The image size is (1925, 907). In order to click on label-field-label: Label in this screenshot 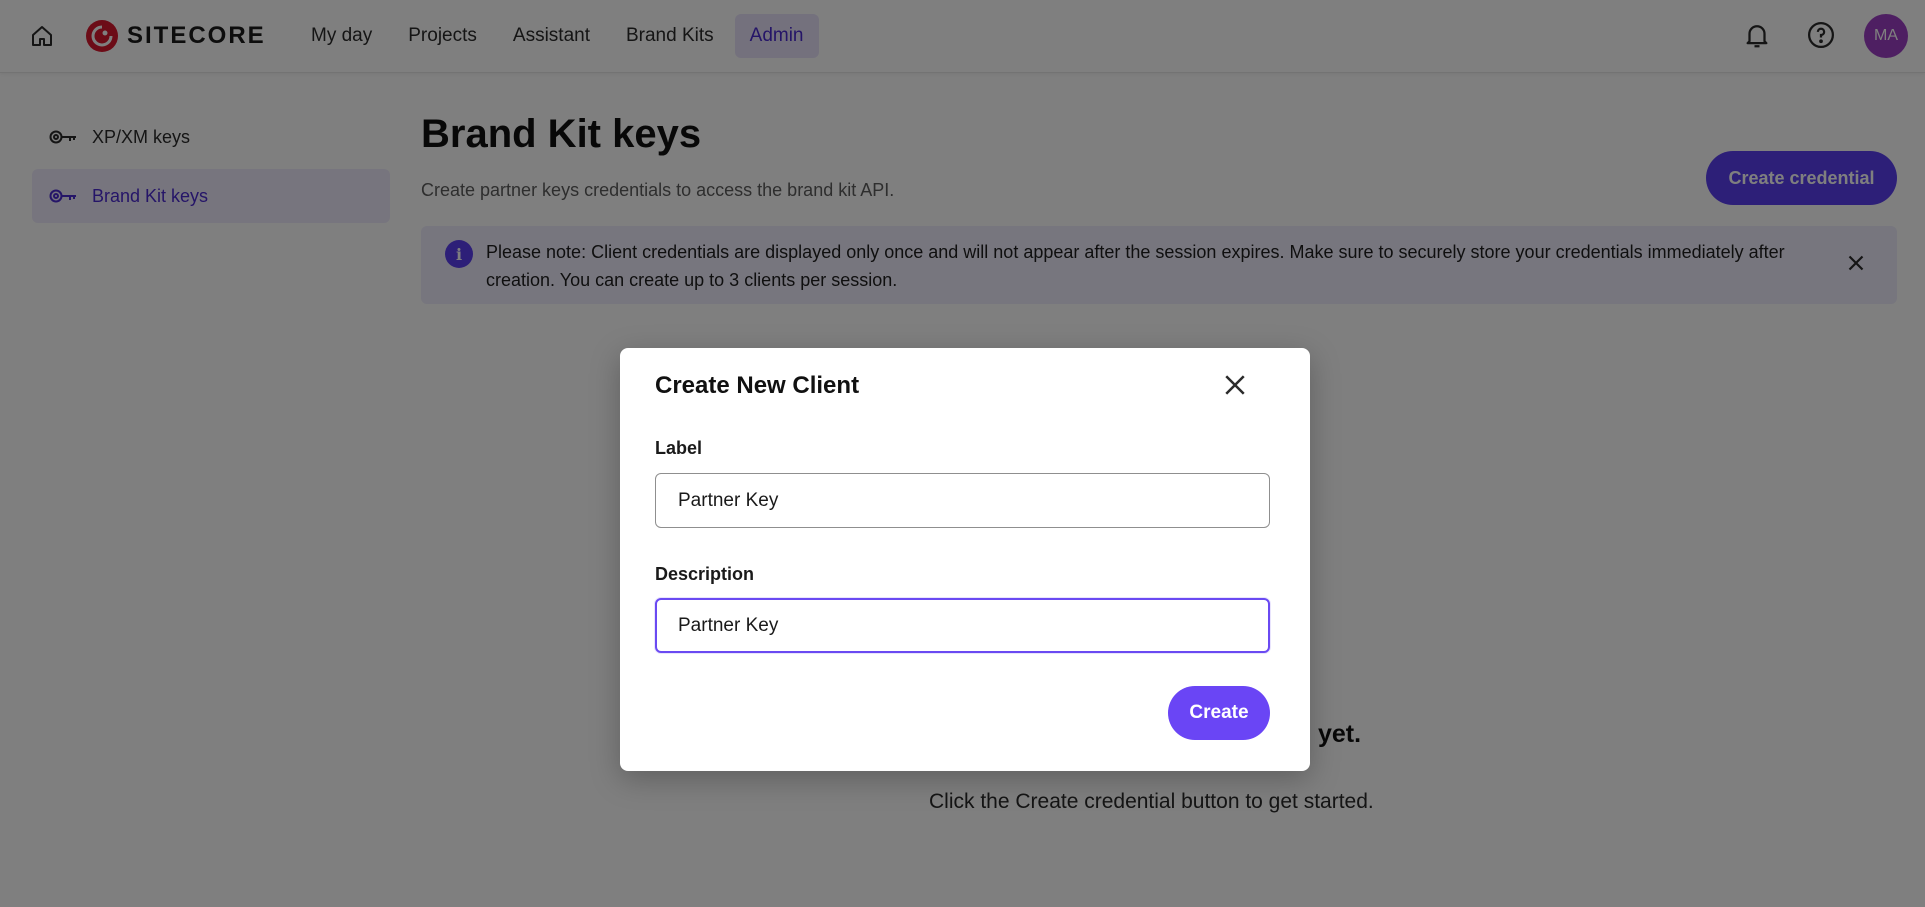, I will do `click(679, 448)`.